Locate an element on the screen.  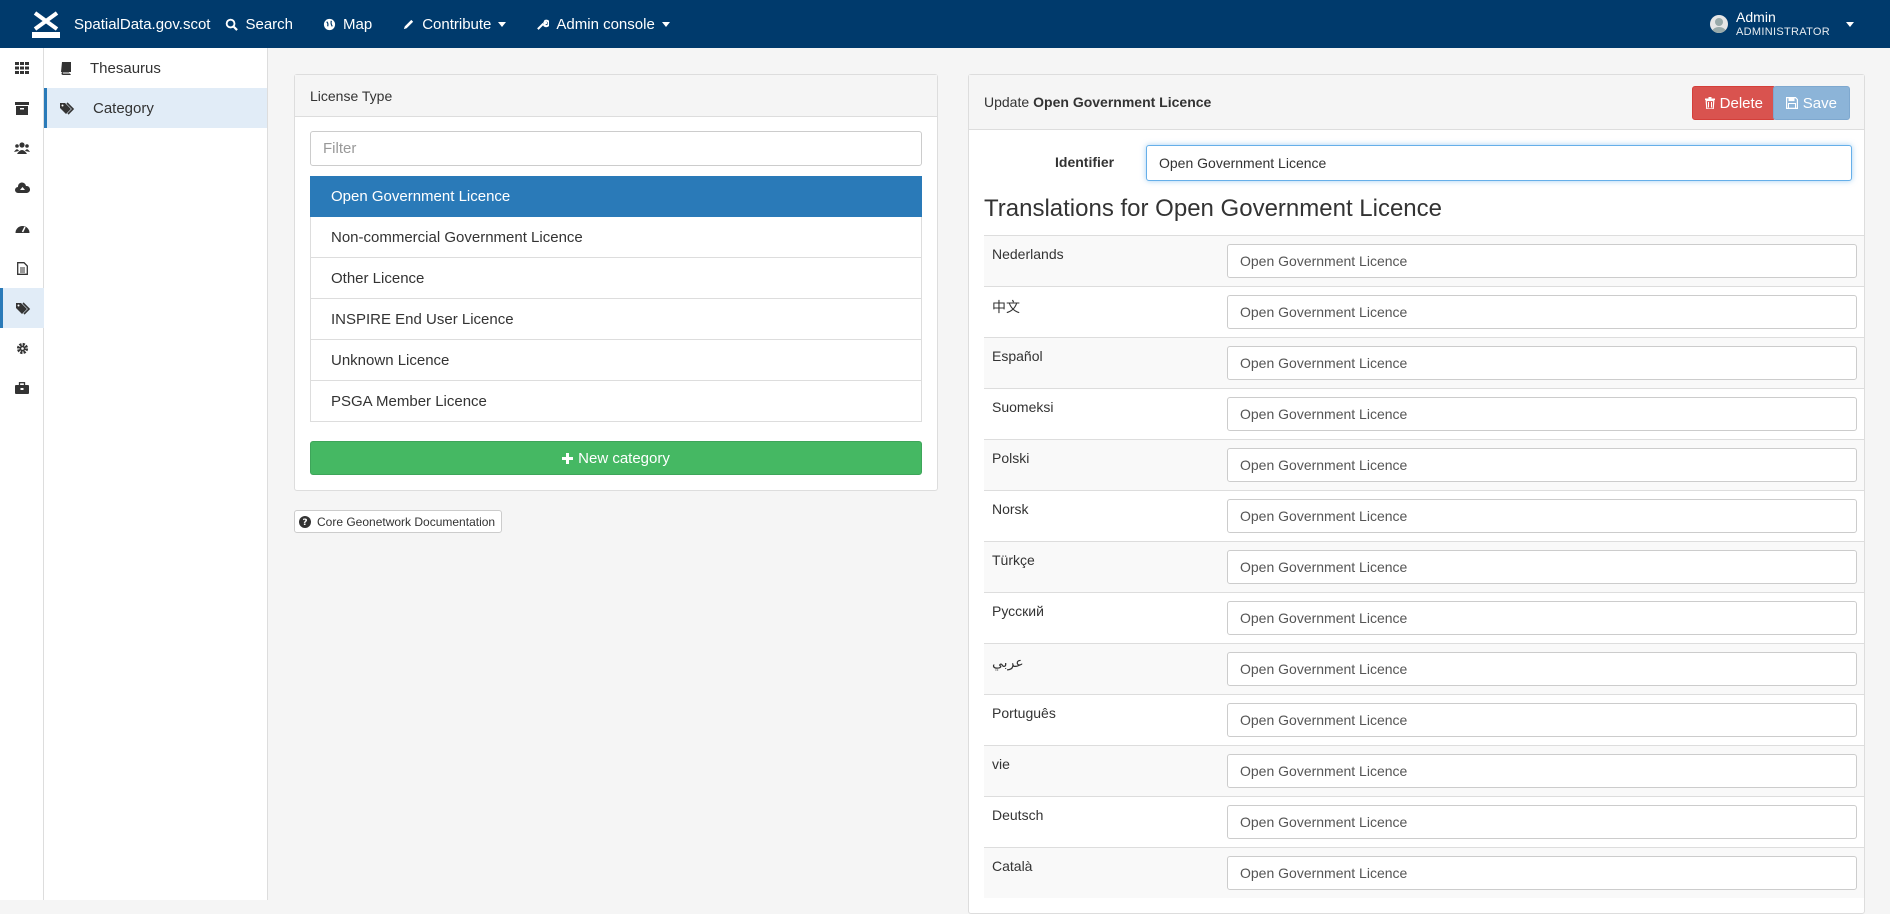
dashboard-icon is located at coordinates (22, 229).